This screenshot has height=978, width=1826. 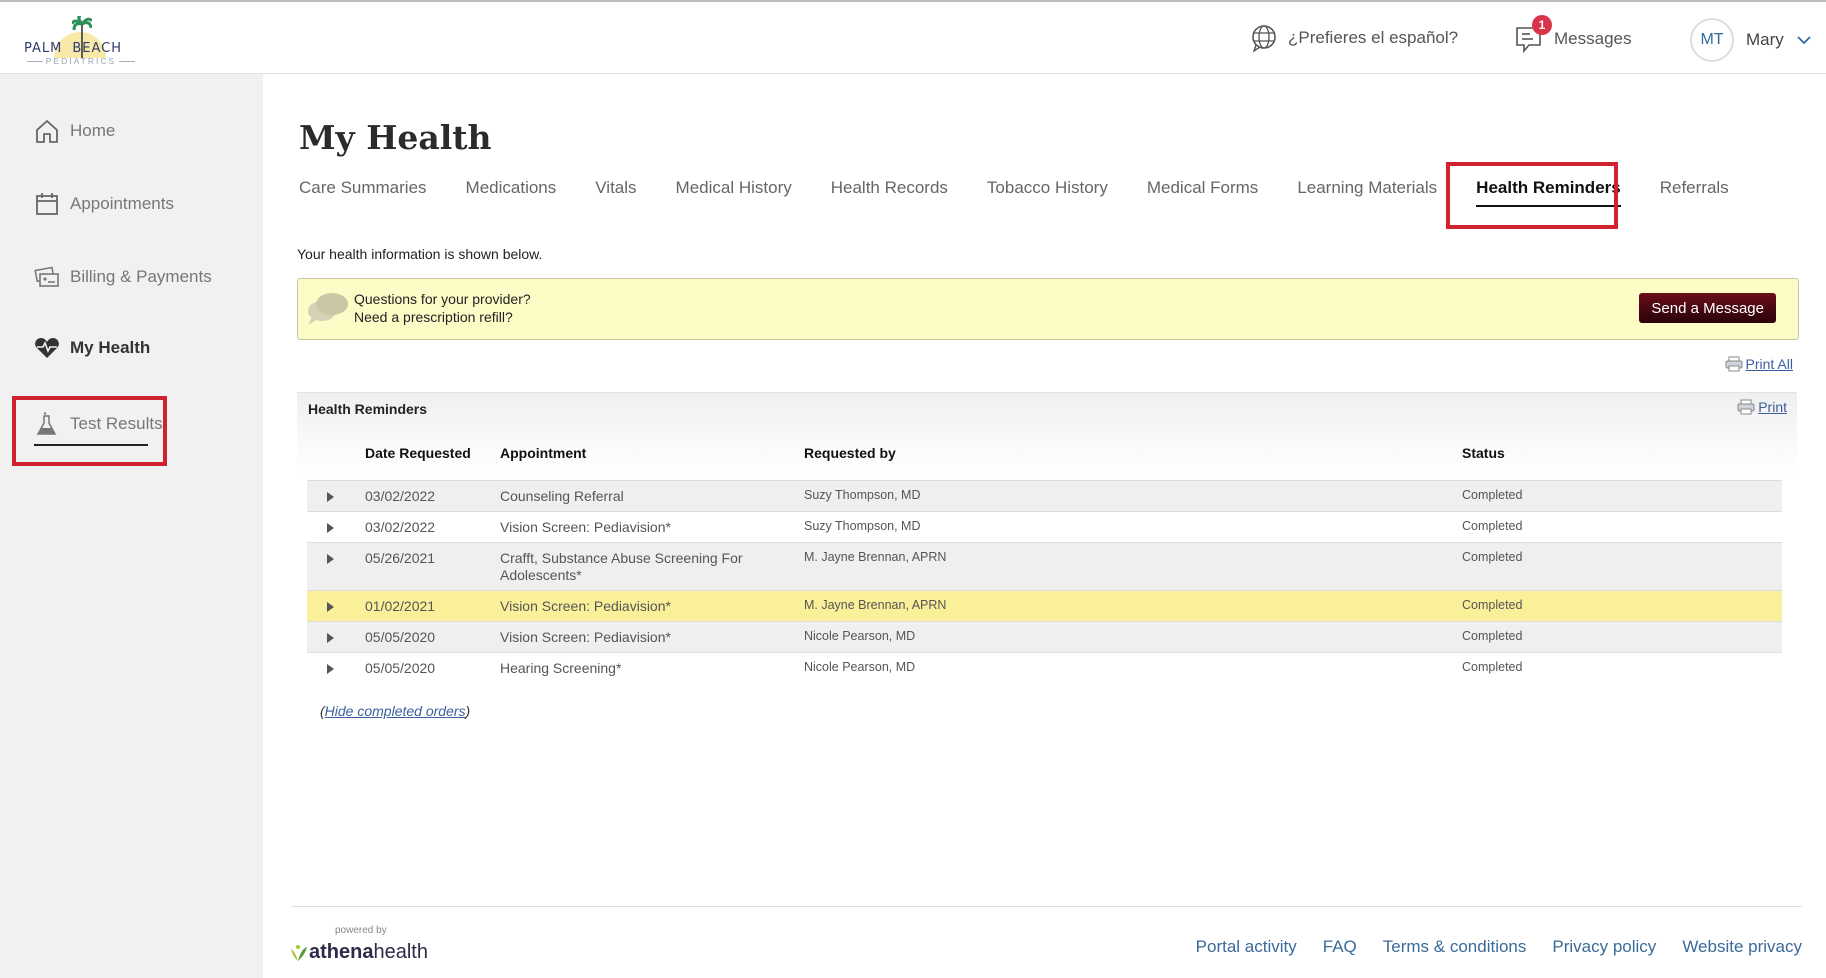 What do you see at coordinates (395, 137) in the screenshot?
I see `page-title: My Health` at bounding box center [395, 137].